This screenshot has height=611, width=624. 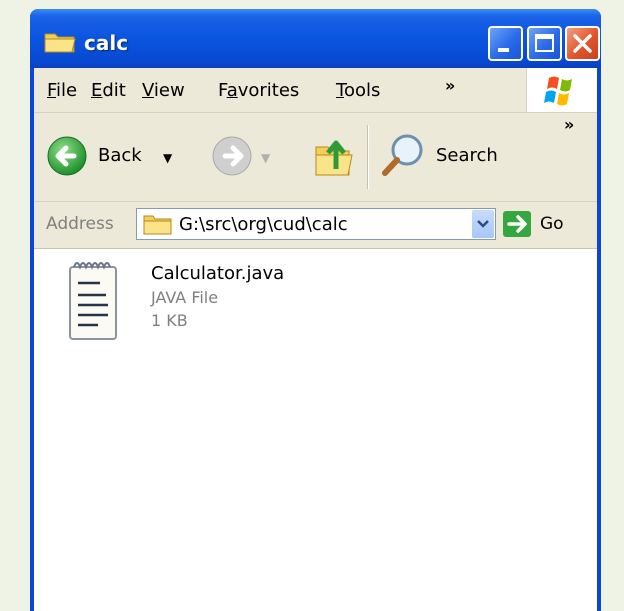 What do you see at coordinates (505, 43) in the screenshot?
I see `minimize-button` at bounding box center [505, 43].